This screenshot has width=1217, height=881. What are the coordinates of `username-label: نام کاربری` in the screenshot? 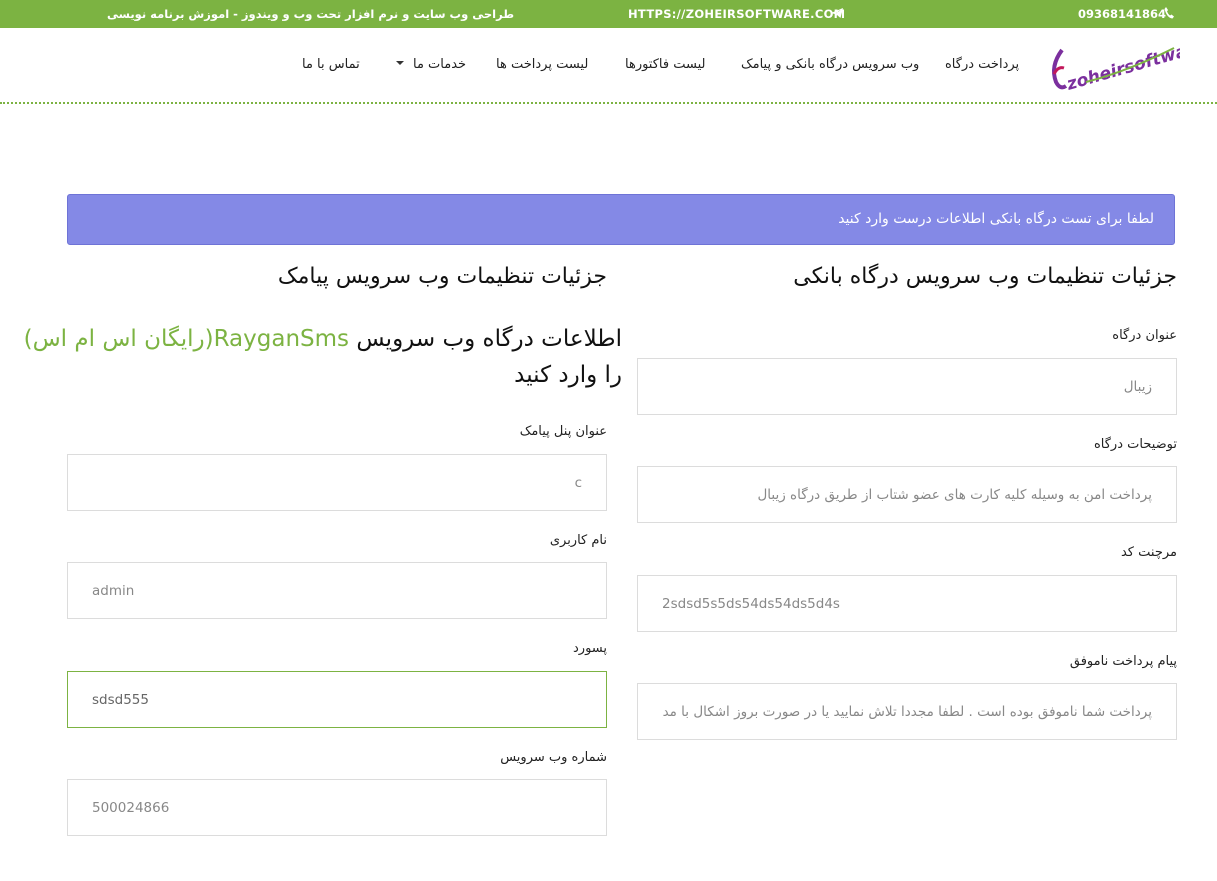 It's located at (578, 540).